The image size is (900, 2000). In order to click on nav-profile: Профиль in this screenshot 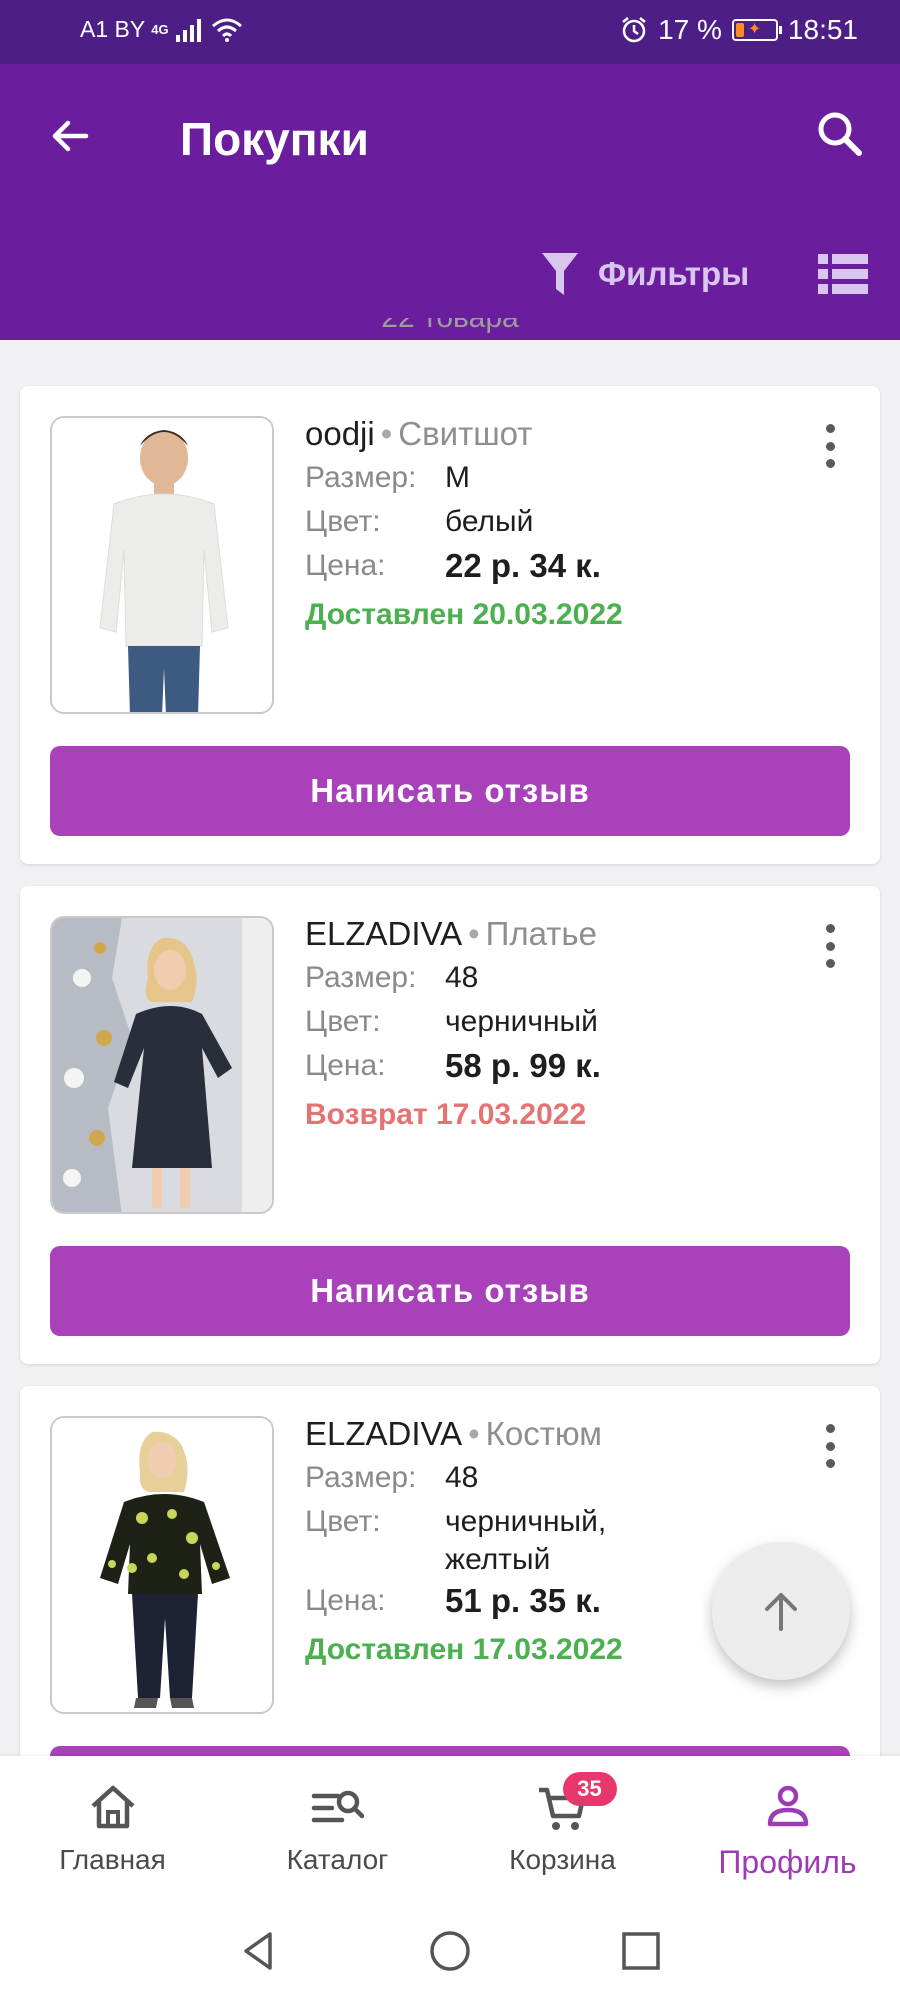, I will do `click(787, 1828)`.